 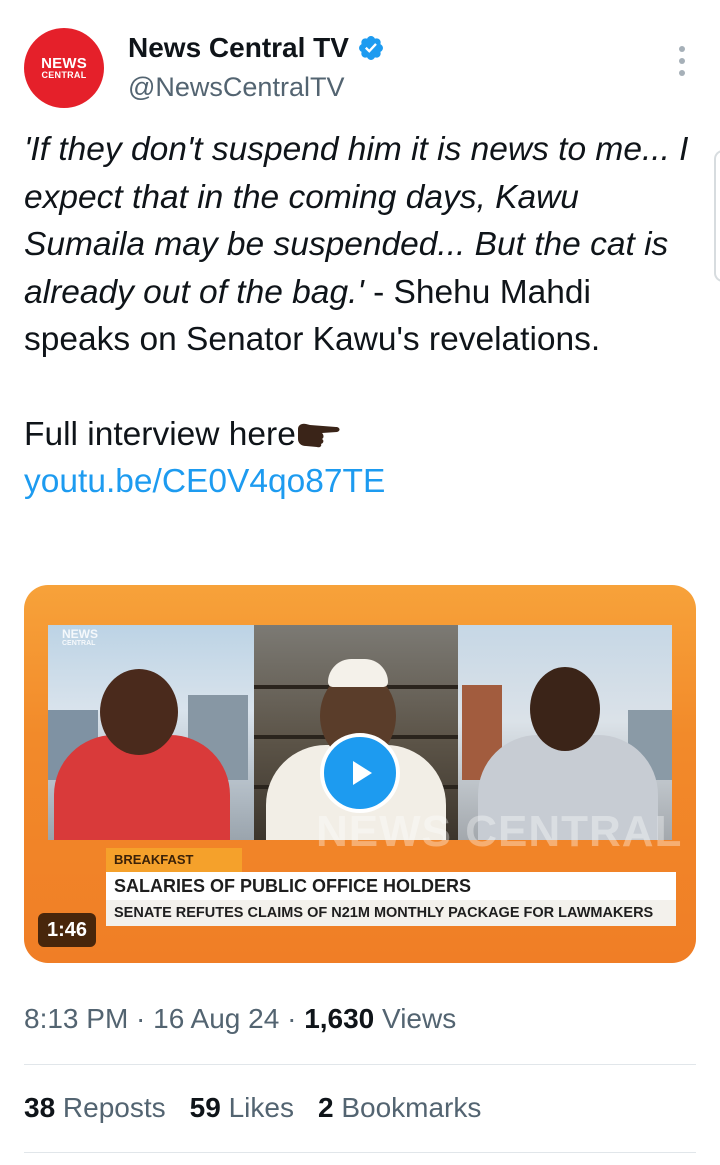 I want to click on interview-link: youtu.be/CE0V4qo87TE, so click(x=204, y=481).